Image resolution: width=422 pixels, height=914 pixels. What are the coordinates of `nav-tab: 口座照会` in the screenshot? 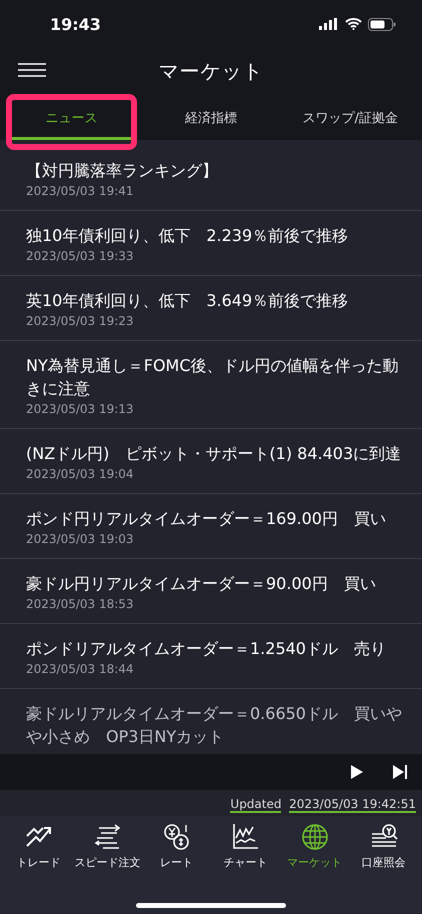 It's located at (383, 851).